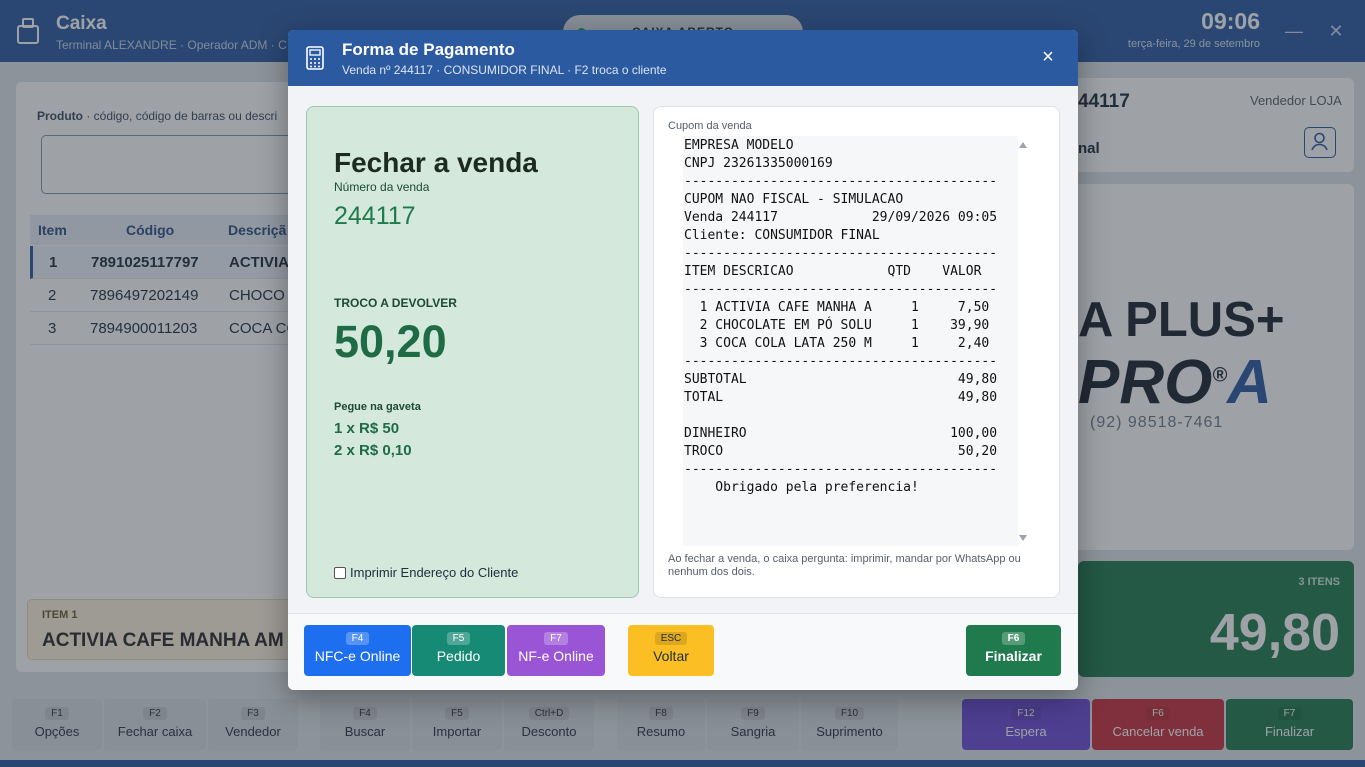  I want to click on scroll-down-icon, so click(1023, 538).